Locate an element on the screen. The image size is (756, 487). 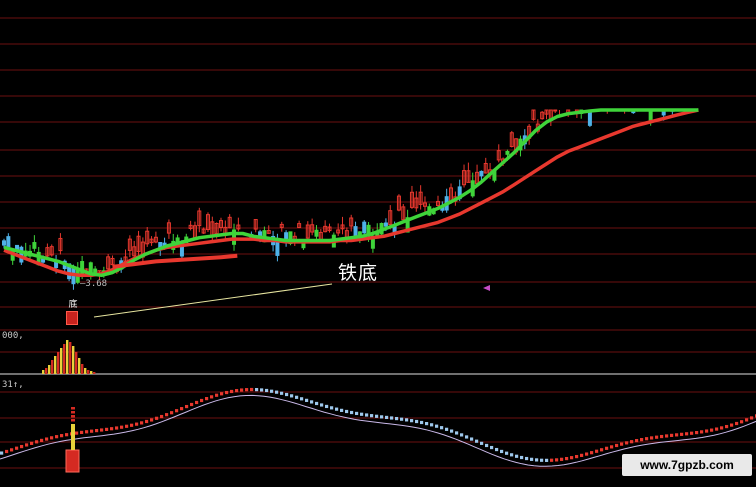
iron-bottom-annotation: 铁底 is located at coordinates (358, 273).